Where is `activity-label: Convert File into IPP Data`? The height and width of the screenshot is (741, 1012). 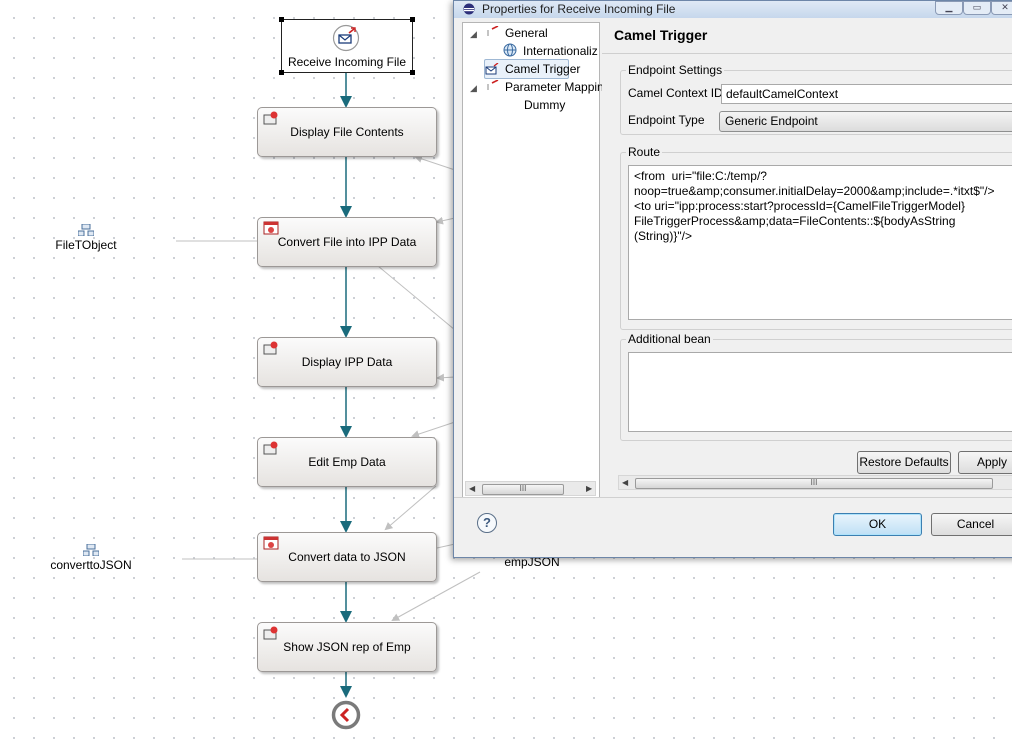
activity-label: Convert File into IPP Data is located at coordinates (347, 242).